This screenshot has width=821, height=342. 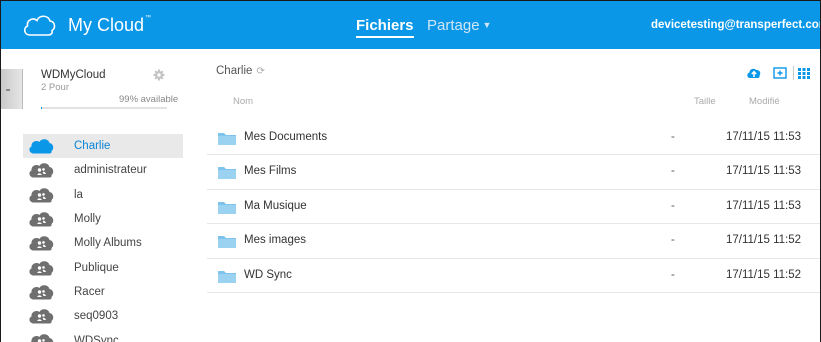 I want to click on chevron-down-icon: ▼, so click(x=487, y=25).